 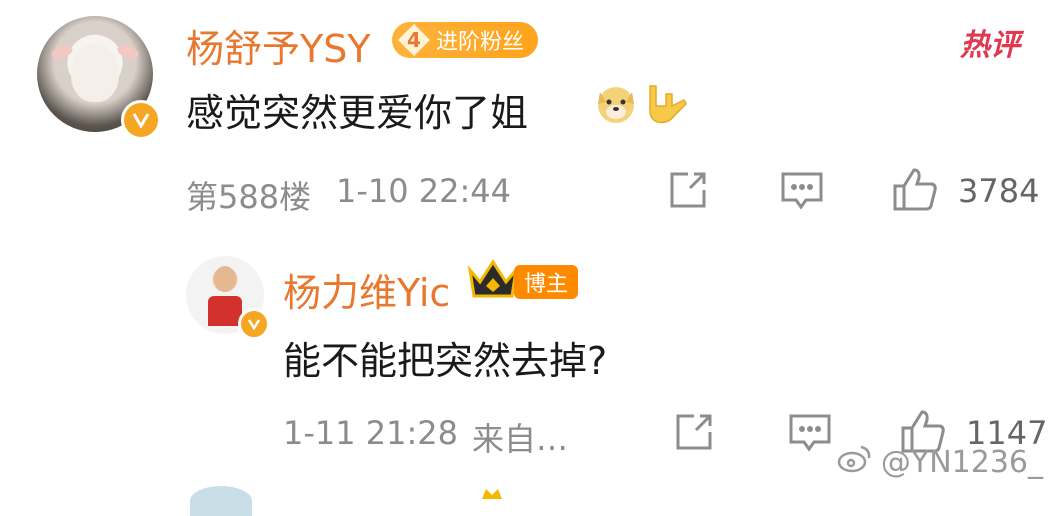 What do you see at coordinates (414, 40) in the screenshot?
I see `fan-level: 4` at bounding box center [414, 40].